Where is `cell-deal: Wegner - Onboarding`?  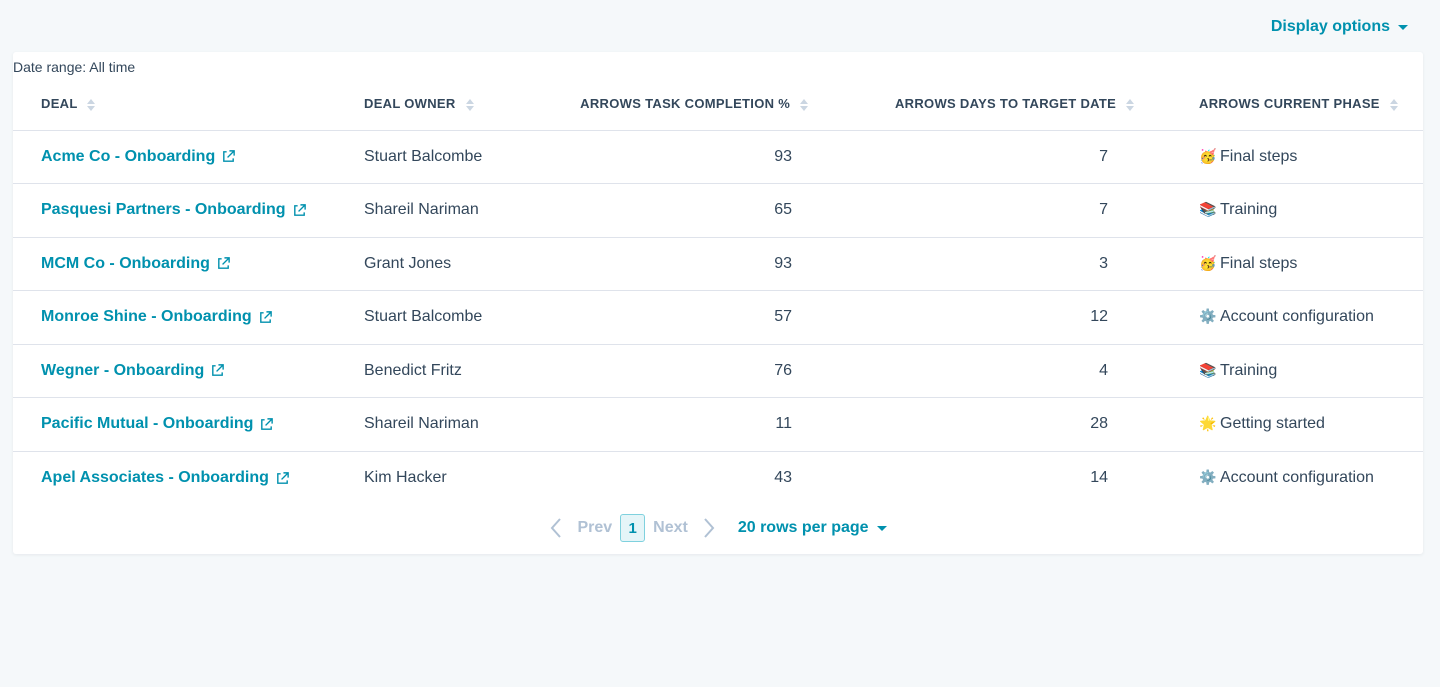 cell-deal: Wegner - Onboarding is located at coordinates (188, 371).